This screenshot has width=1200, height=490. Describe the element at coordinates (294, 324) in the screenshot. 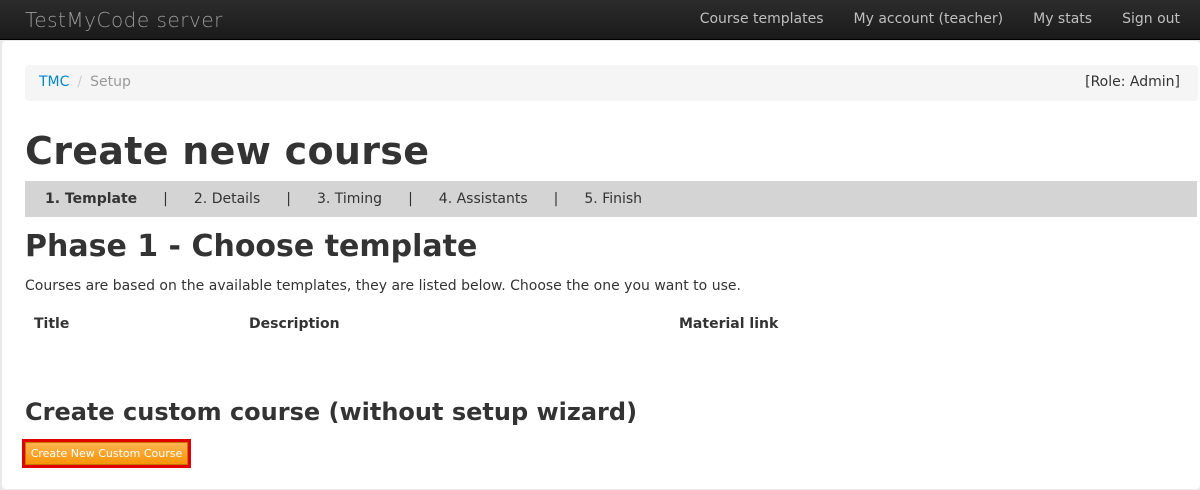

I see `column-description: Description` at that location.